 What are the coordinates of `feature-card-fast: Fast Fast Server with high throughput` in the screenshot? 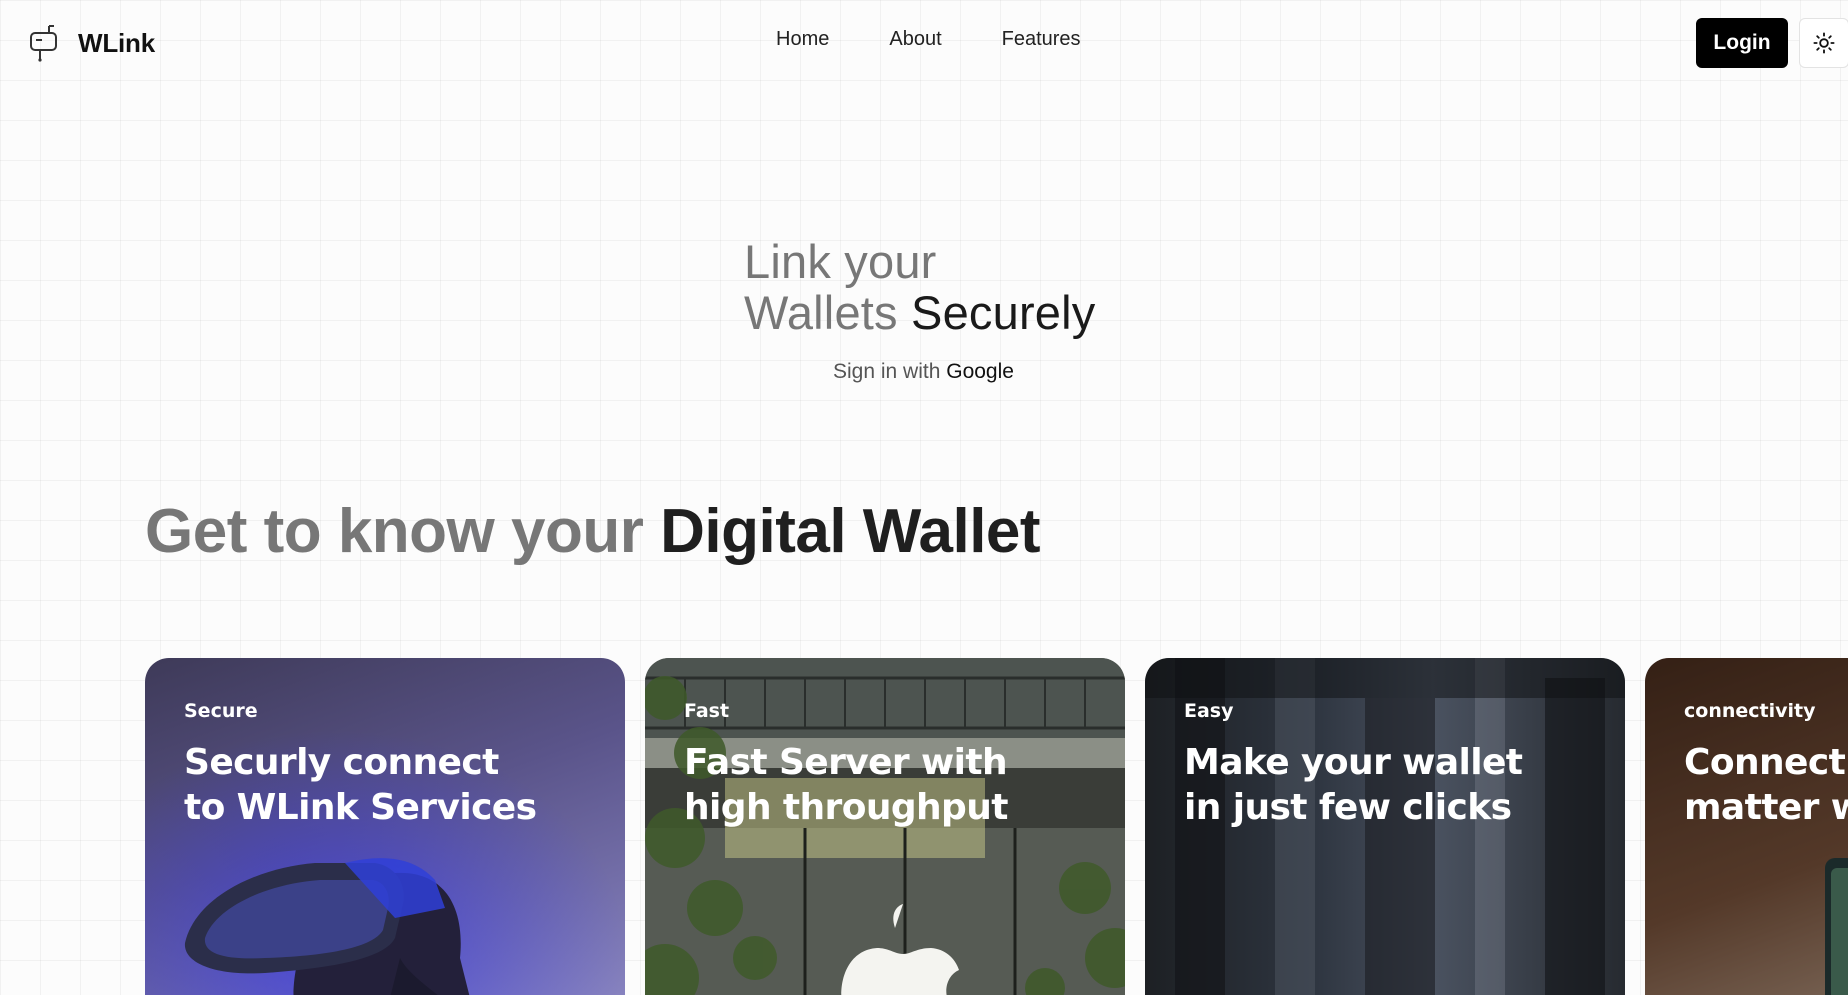 It's located at (885, 826).